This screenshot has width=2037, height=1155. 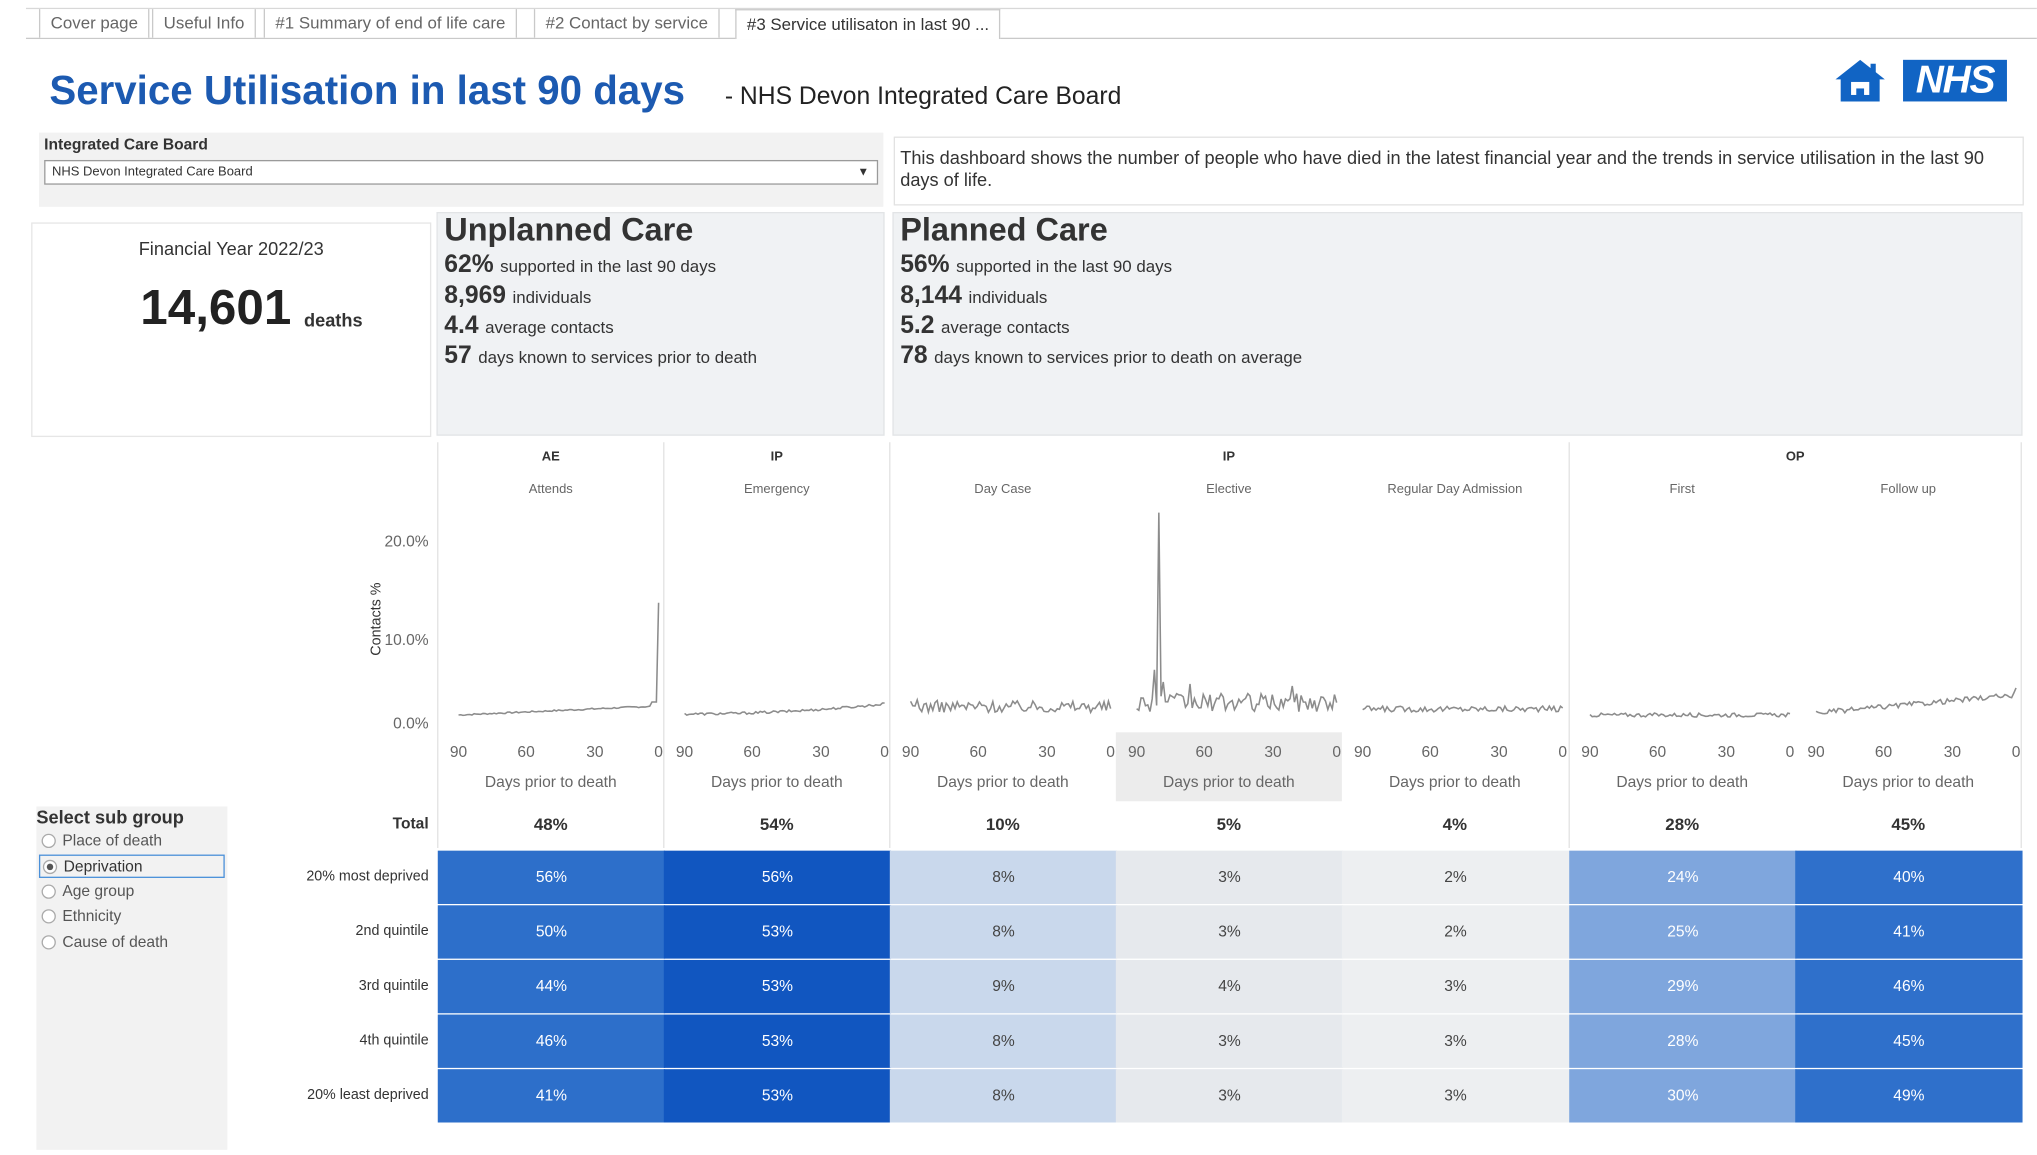 What do you see at coordinates (1795, 457) in the screenshot?
I see `group-label: OP` at bounding box center [1795, 457].